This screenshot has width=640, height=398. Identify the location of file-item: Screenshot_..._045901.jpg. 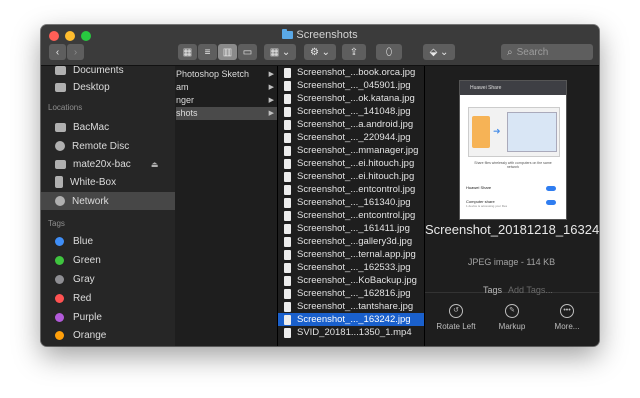
(351, 85).